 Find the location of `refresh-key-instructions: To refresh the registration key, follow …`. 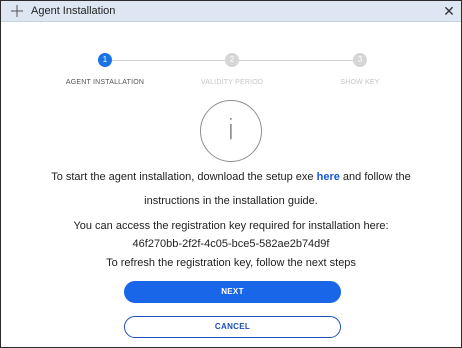

refresh-key-instructions: To refresh the registration key, follow … is located at coordinates (231, 263).